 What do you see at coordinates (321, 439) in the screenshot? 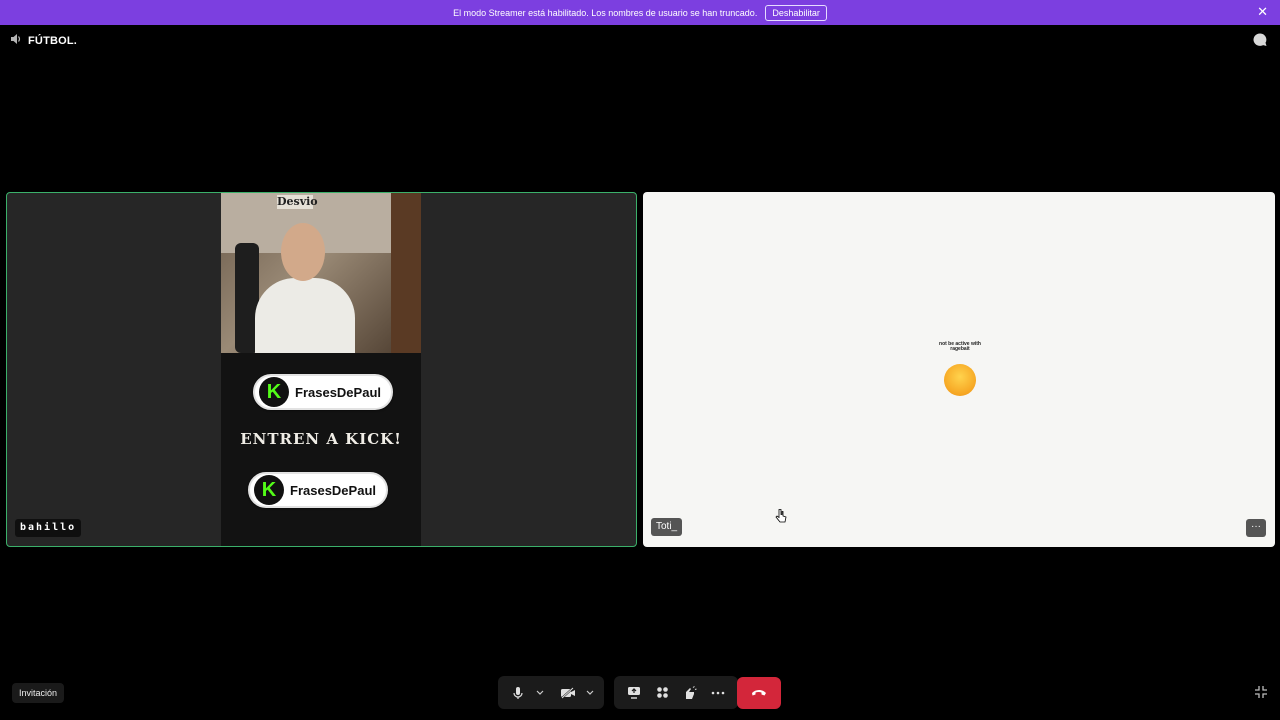
I see `stream-headline: ENTREN A KICK!` at bounding box center [321, 439].